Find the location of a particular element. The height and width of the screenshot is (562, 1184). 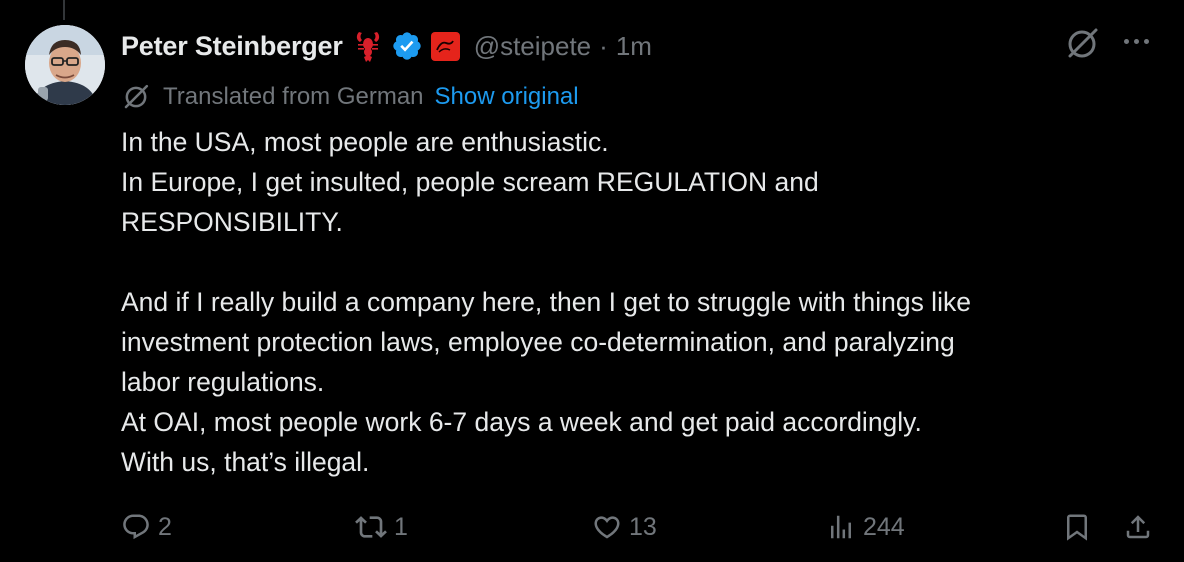

views-chart-icon is located at coordinates (841, 527).